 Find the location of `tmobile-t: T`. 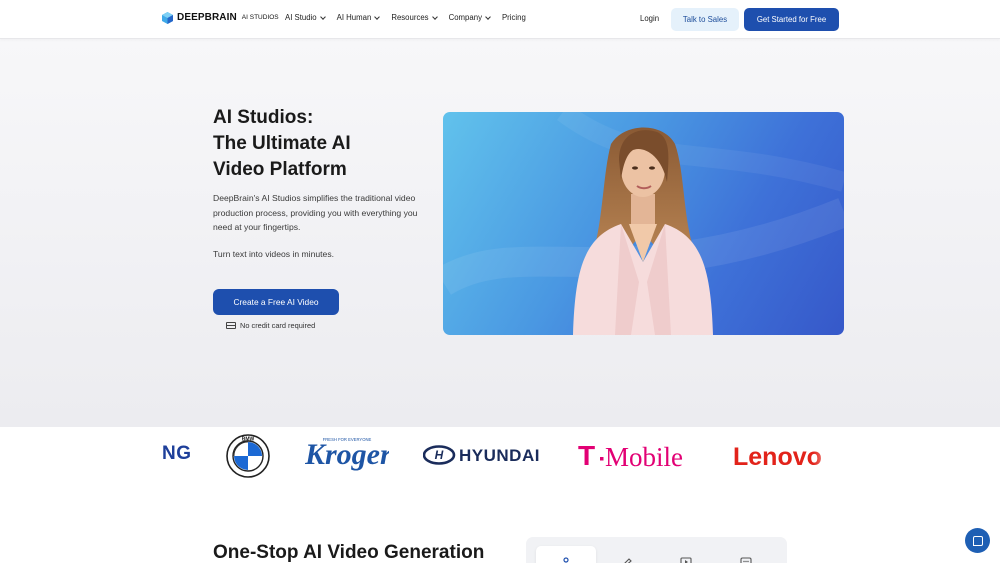

tmobile-t: T is located at coordinates (586, 455).